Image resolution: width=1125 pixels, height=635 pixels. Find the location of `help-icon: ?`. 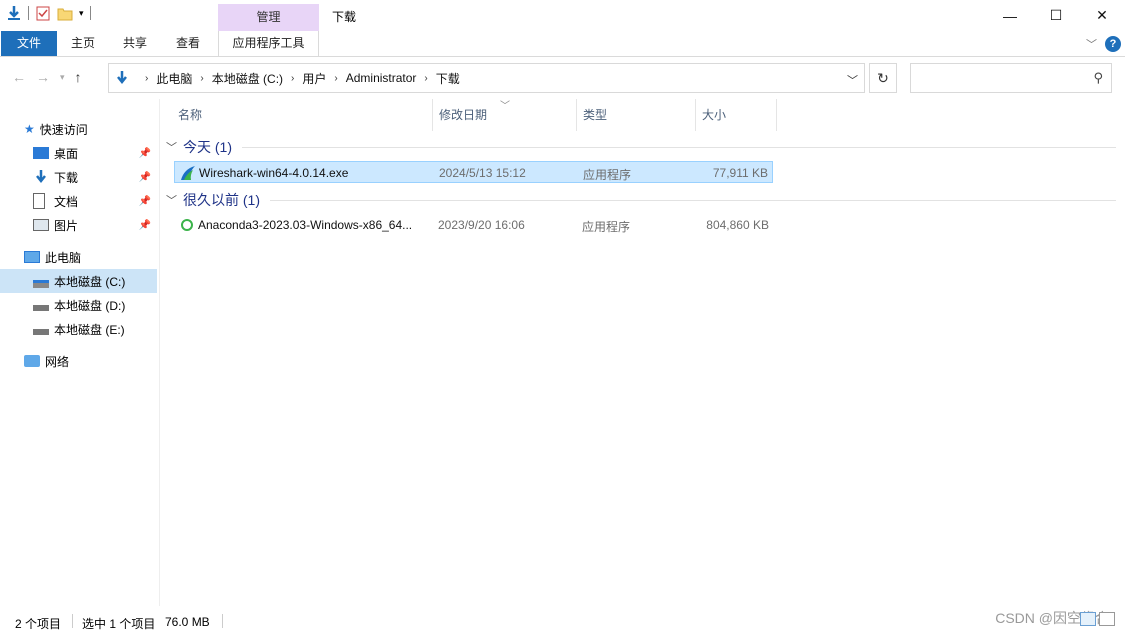

help-icon: ? is located at coordinates (1113, 44).